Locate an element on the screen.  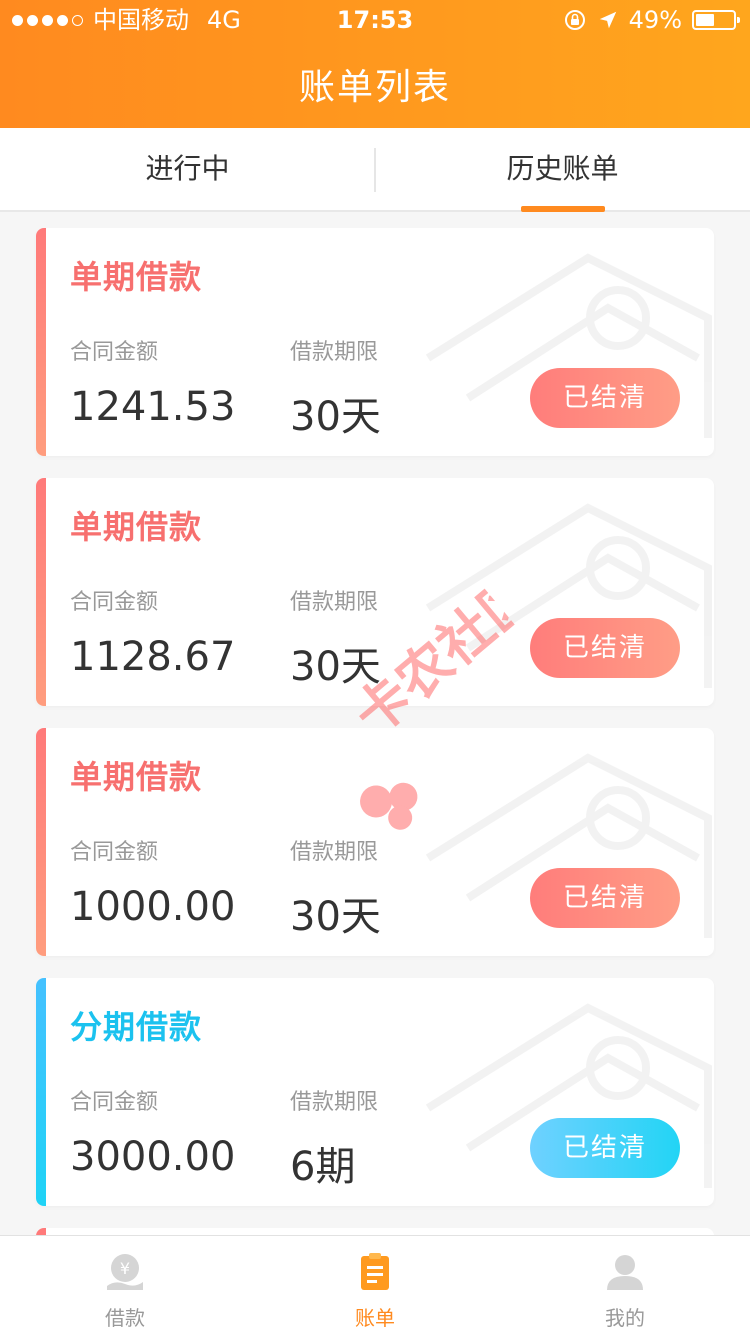
status-bar: 中国移动 4G 17:53 49% is located at coordinates (375, 20).